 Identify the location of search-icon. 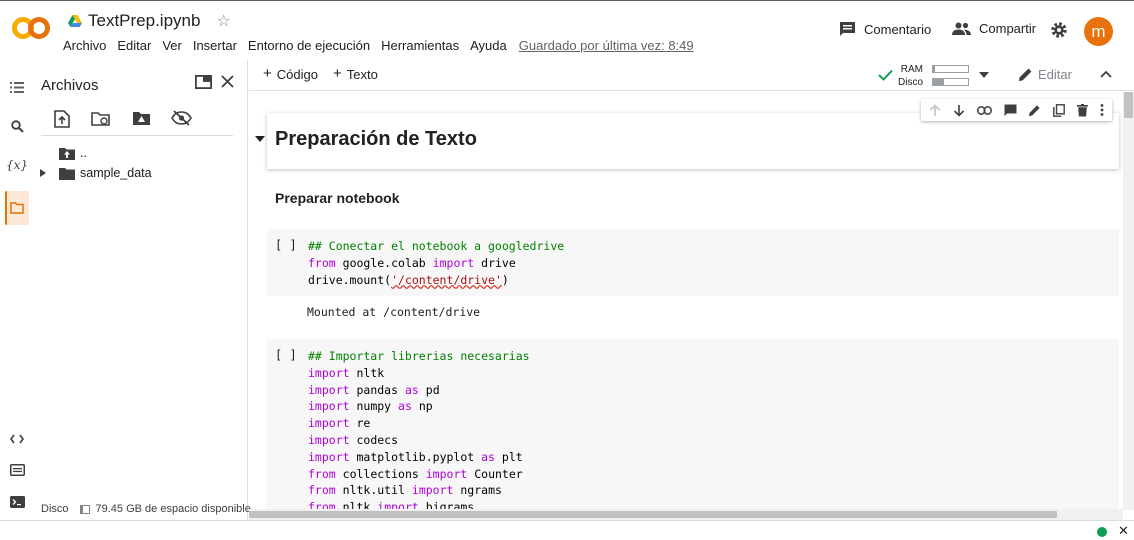
(17, 126).